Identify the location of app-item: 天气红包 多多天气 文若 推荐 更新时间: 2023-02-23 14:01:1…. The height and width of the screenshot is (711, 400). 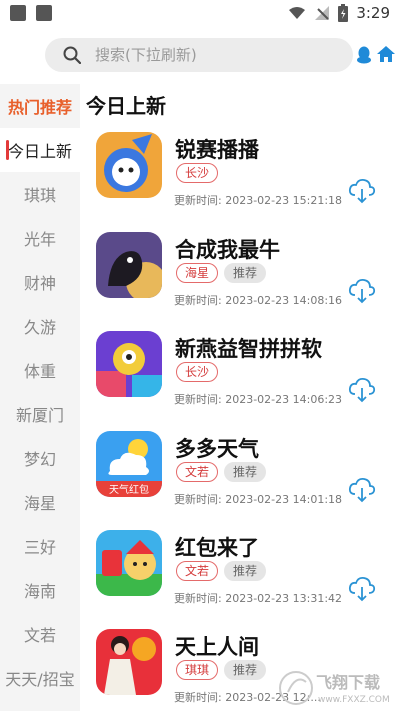
(240, 480).